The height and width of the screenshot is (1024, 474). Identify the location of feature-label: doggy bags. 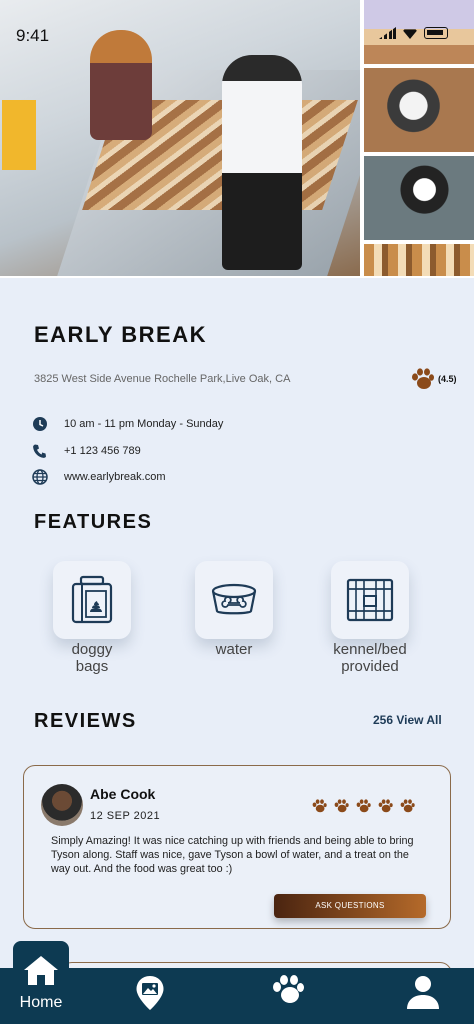
(92, 658).